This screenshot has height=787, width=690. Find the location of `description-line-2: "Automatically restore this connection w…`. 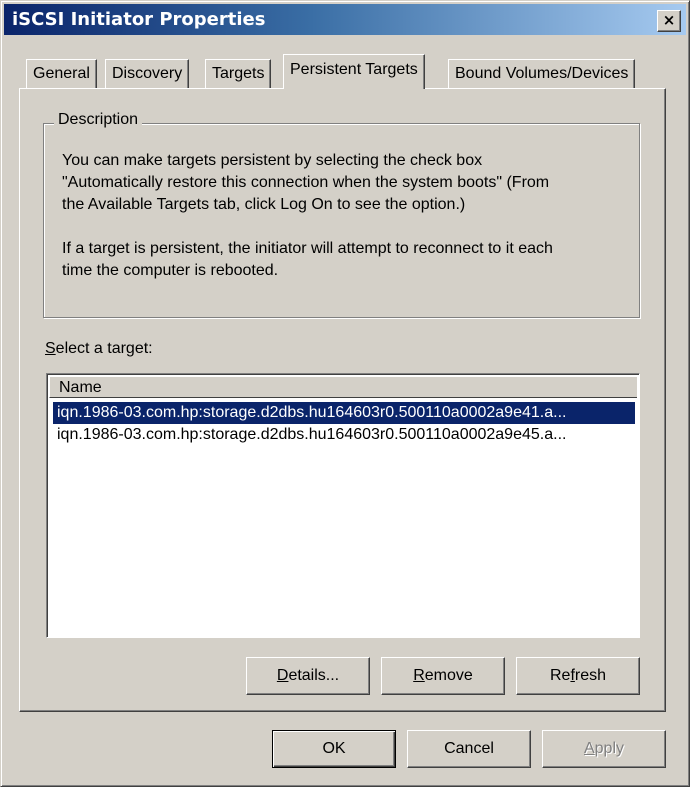

description-line-2: "Automatically restore this connection w… is located at coordinates (306, 182).